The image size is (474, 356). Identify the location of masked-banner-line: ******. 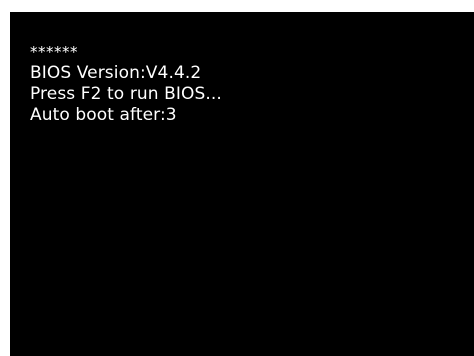
(54, 52).